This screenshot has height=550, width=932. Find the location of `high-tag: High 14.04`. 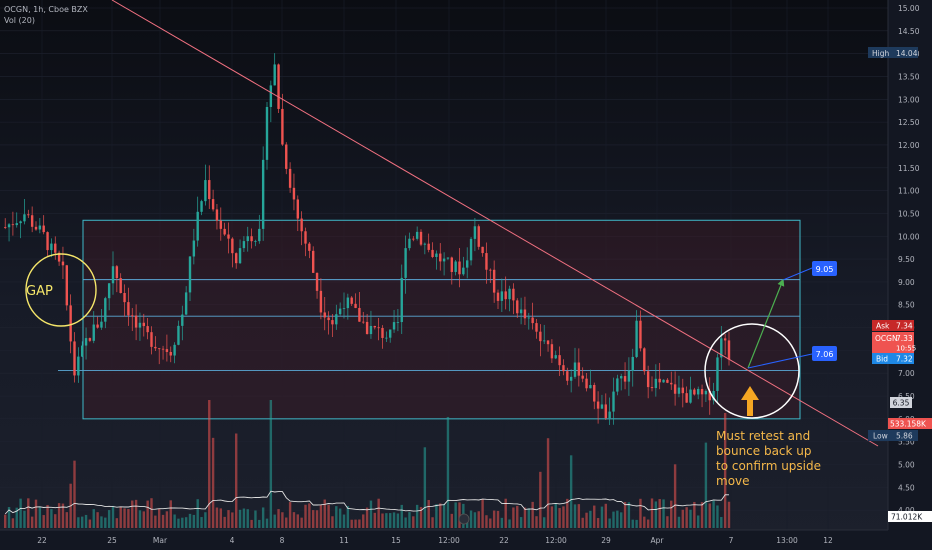

high-tag: High 14.04 is located at coordinates (893, 52).